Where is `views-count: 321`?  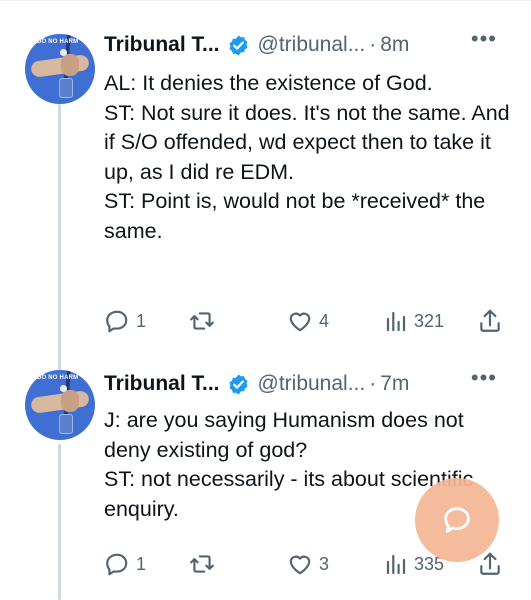 views-count: 321 is located at coordinates (429, 320).